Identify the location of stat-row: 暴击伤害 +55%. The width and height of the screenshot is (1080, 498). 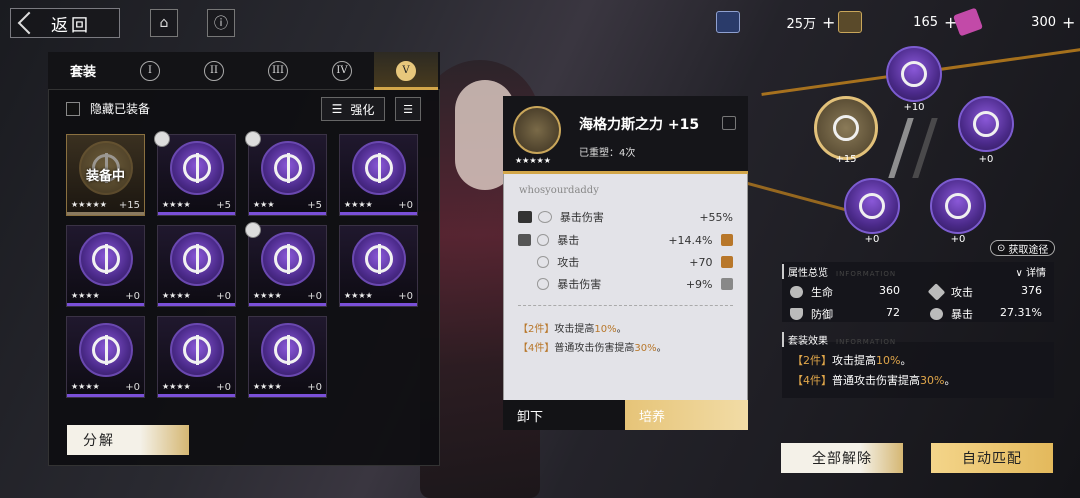
(625, 217).